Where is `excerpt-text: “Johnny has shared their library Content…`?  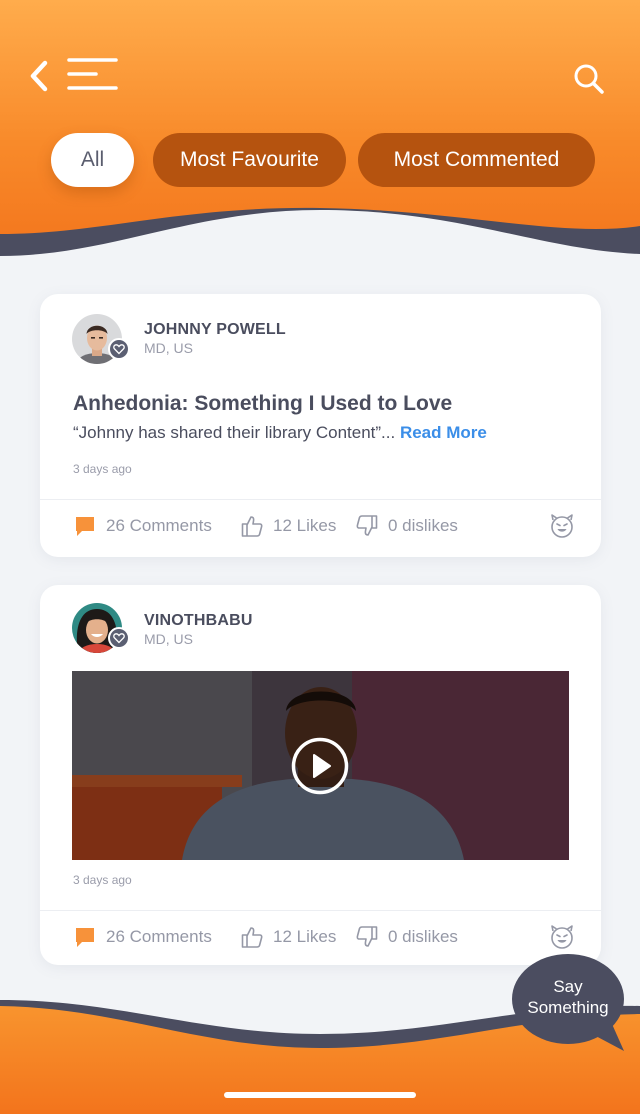
excerpt-text: “Johnny has shared their library Content… is located at coordinates (234, 432).